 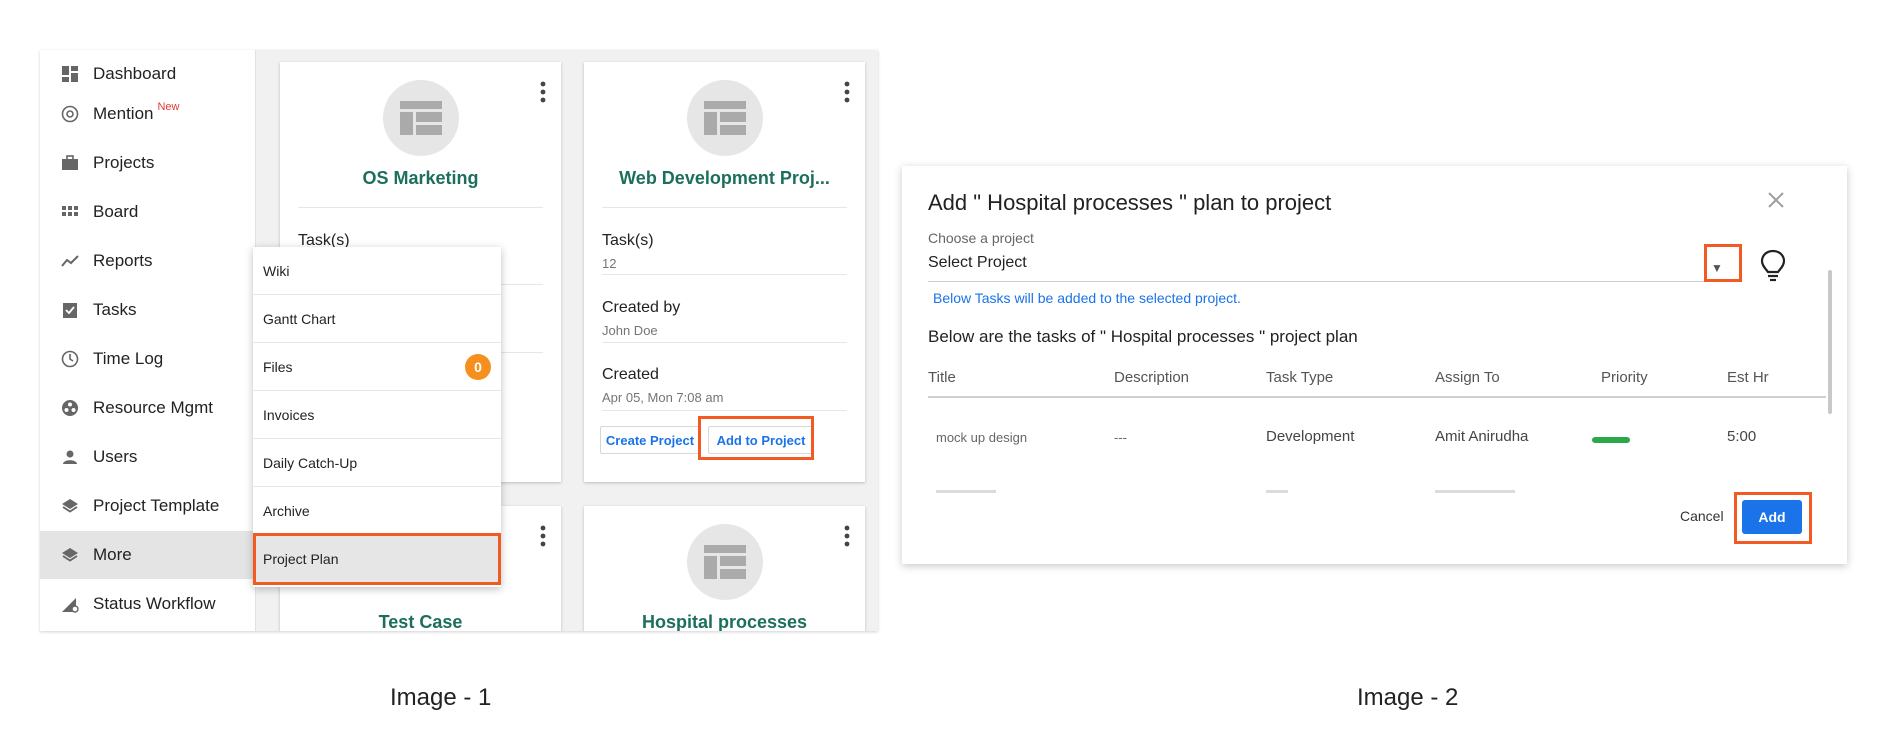 I want to click on add-to-project-button: Add to Project, so click(x=761, y=440).